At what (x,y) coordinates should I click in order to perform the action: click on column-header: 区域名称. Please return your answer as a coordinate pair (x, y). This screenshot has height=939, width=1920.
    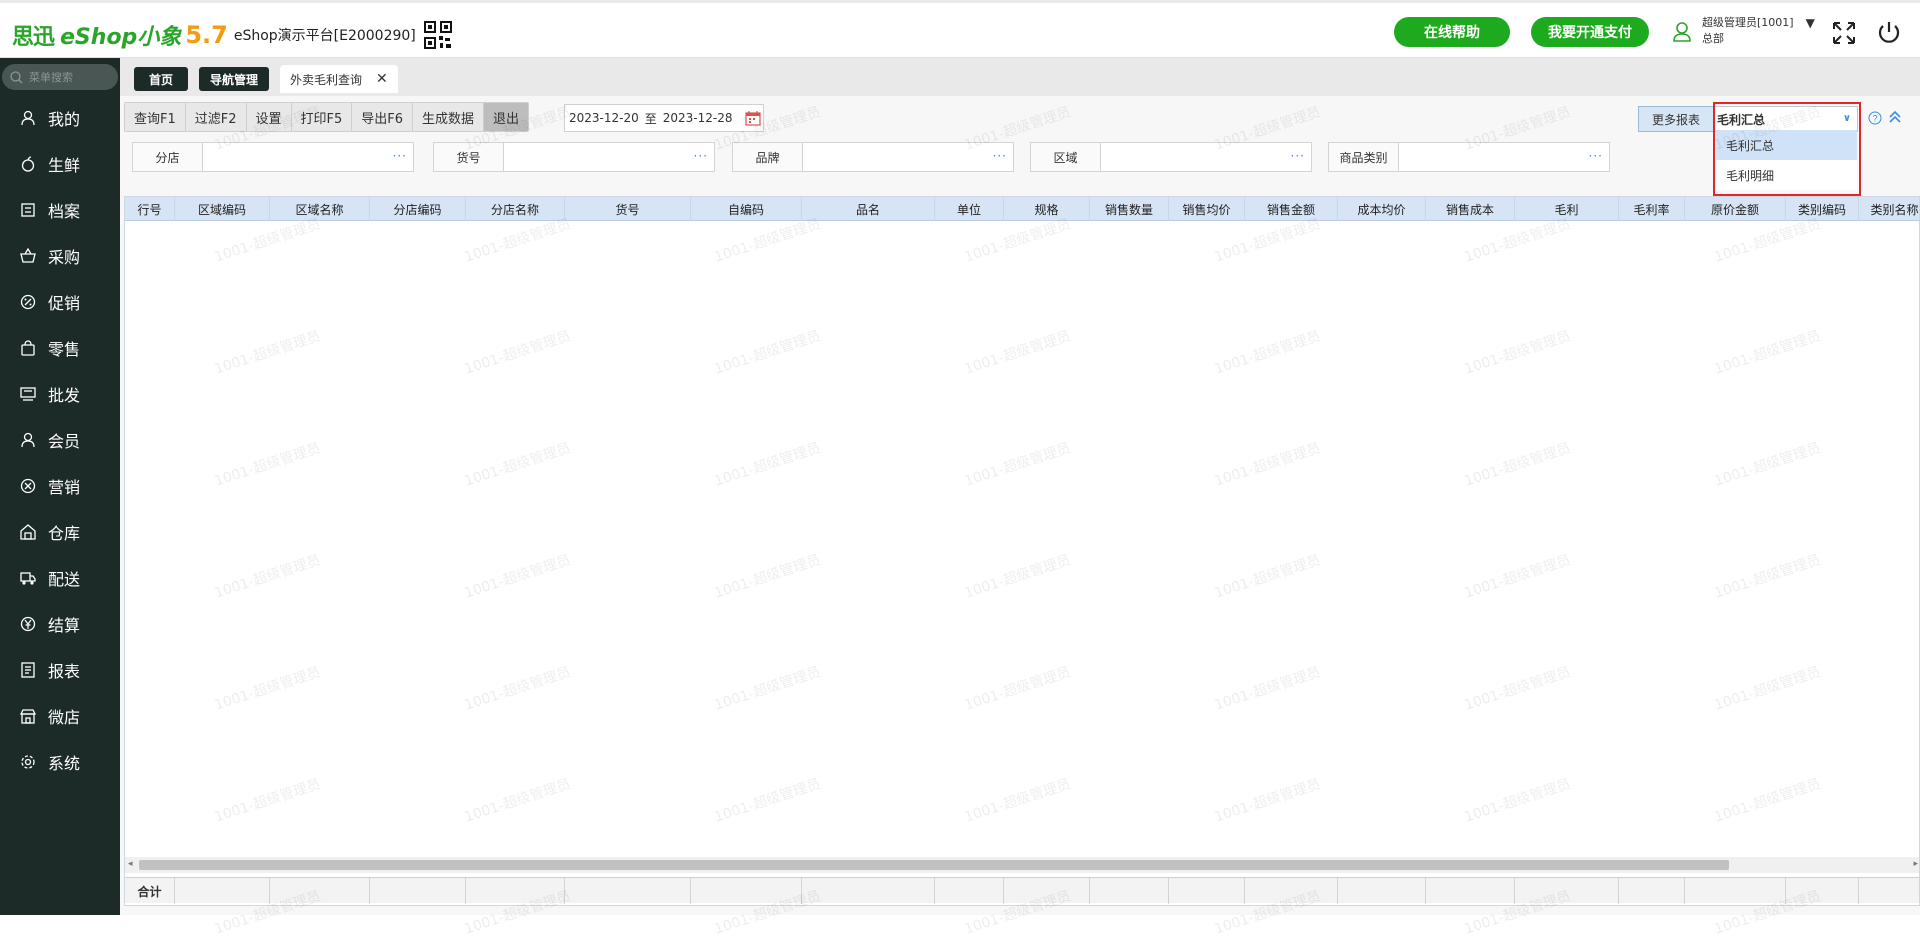
    Looking at the image, I should click on (320, 209).